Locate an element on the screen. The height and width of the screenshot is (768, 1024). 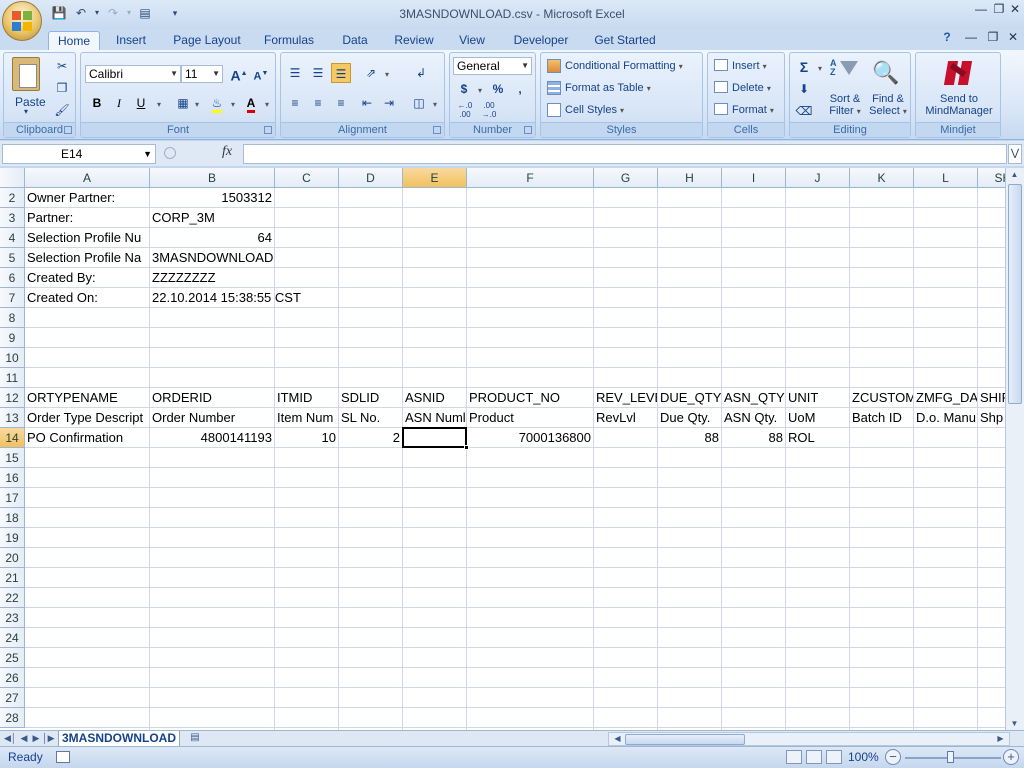
row-header-9: 9 is located at coordinates (12, 338).